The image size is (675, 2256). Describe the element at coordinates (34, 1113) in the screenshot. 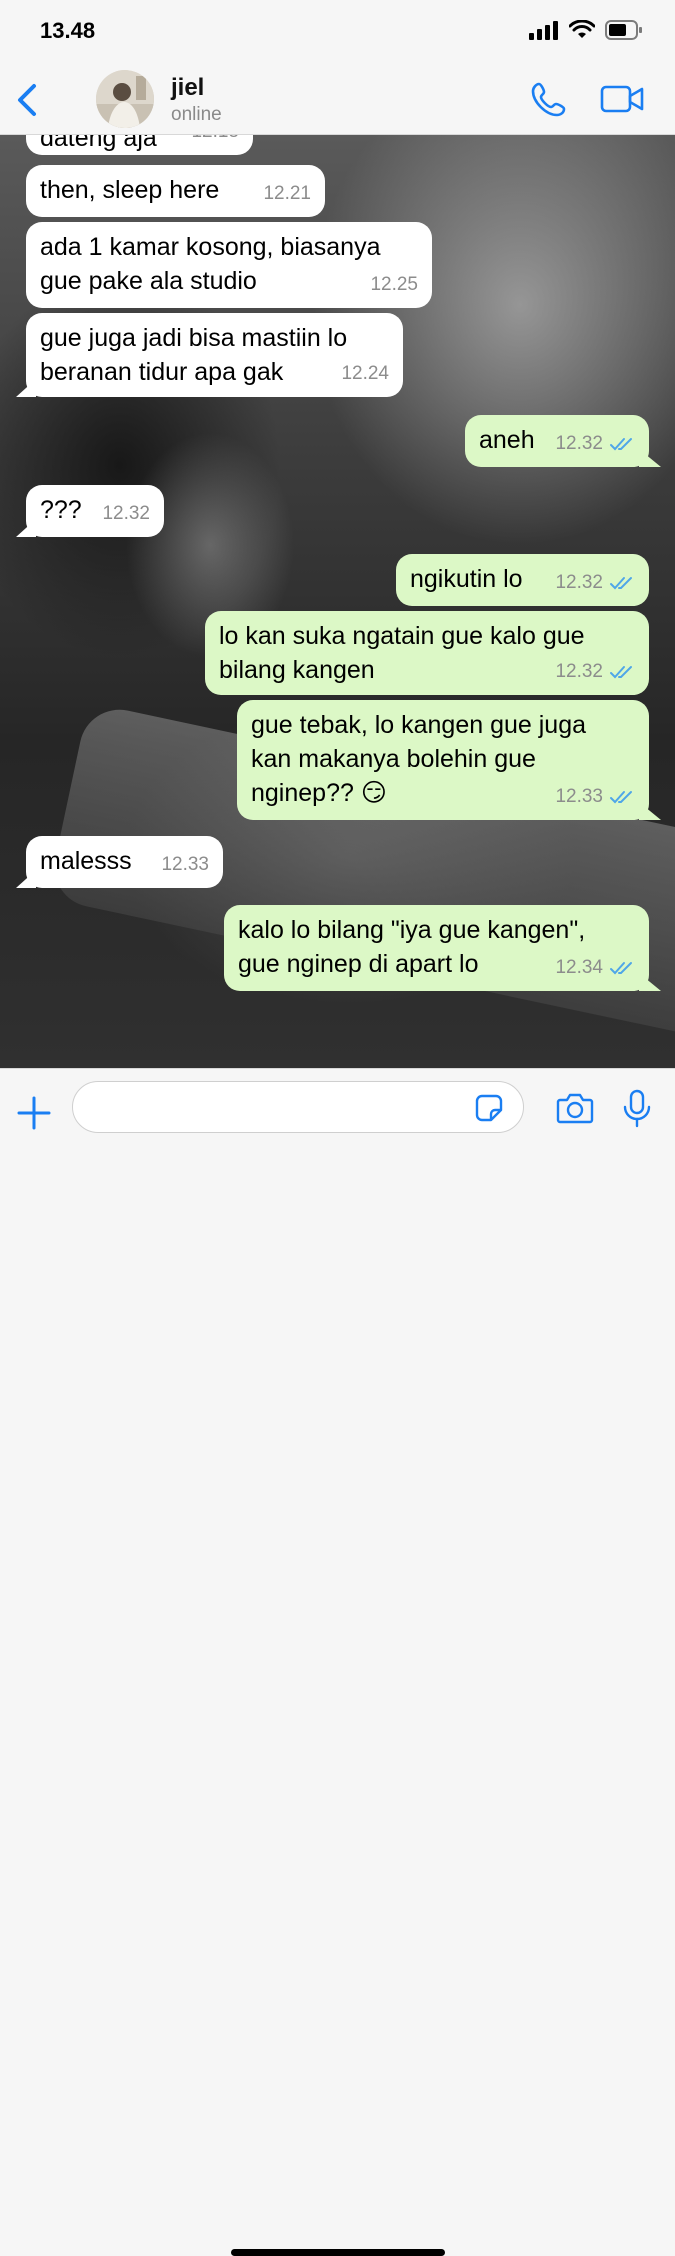

I see `plus-icon` at that location.